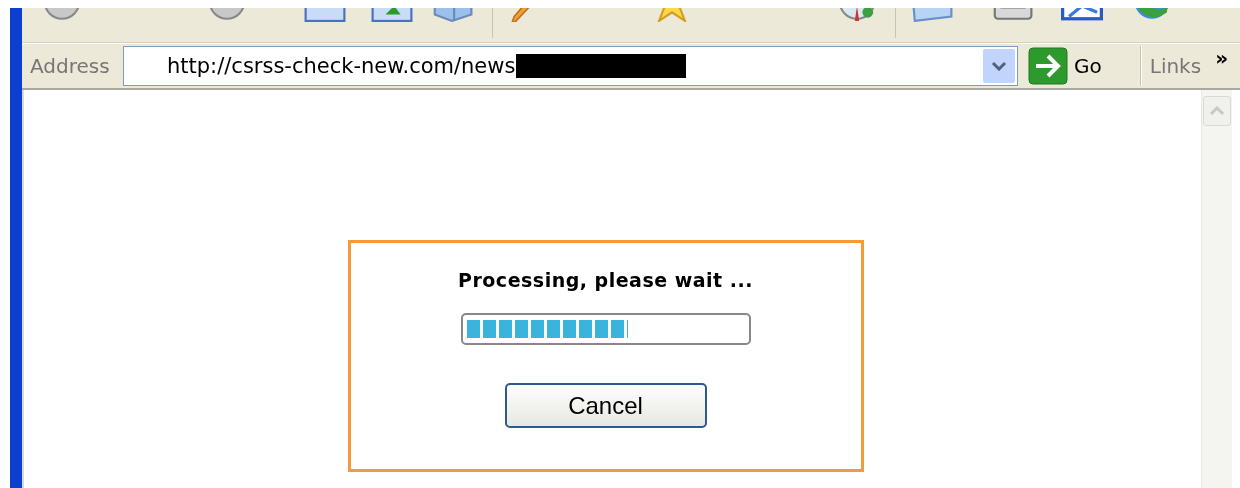 The width and height of the screenshot is (1240, 488). I want to click on scrollbar, so click(1216, 289).